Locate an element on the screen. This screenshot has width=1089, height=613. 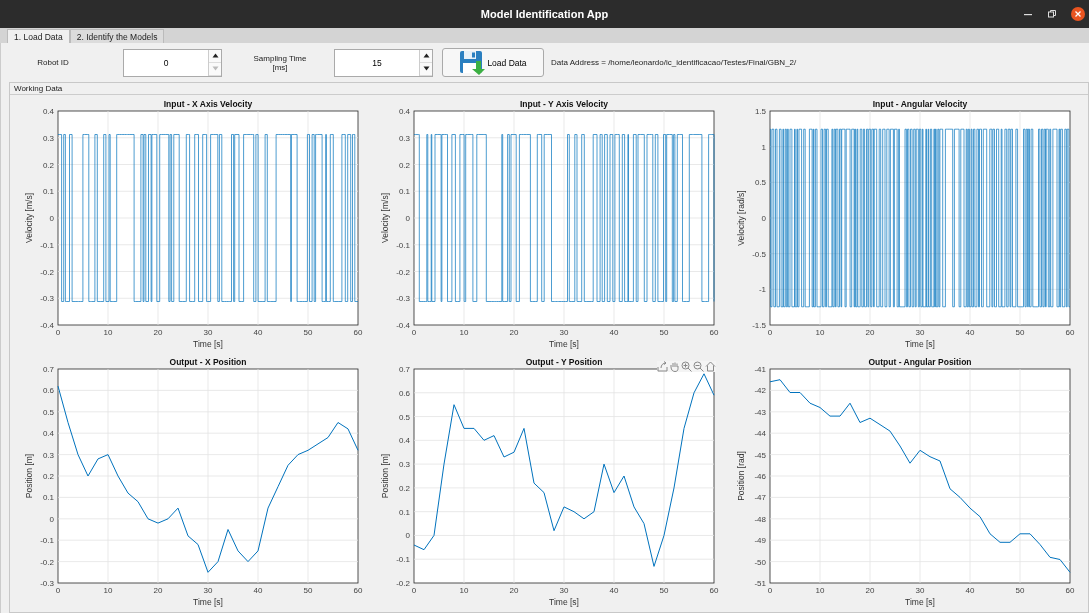
axis-label: Velocity [rad/s] is located at coordinates (741, 218).